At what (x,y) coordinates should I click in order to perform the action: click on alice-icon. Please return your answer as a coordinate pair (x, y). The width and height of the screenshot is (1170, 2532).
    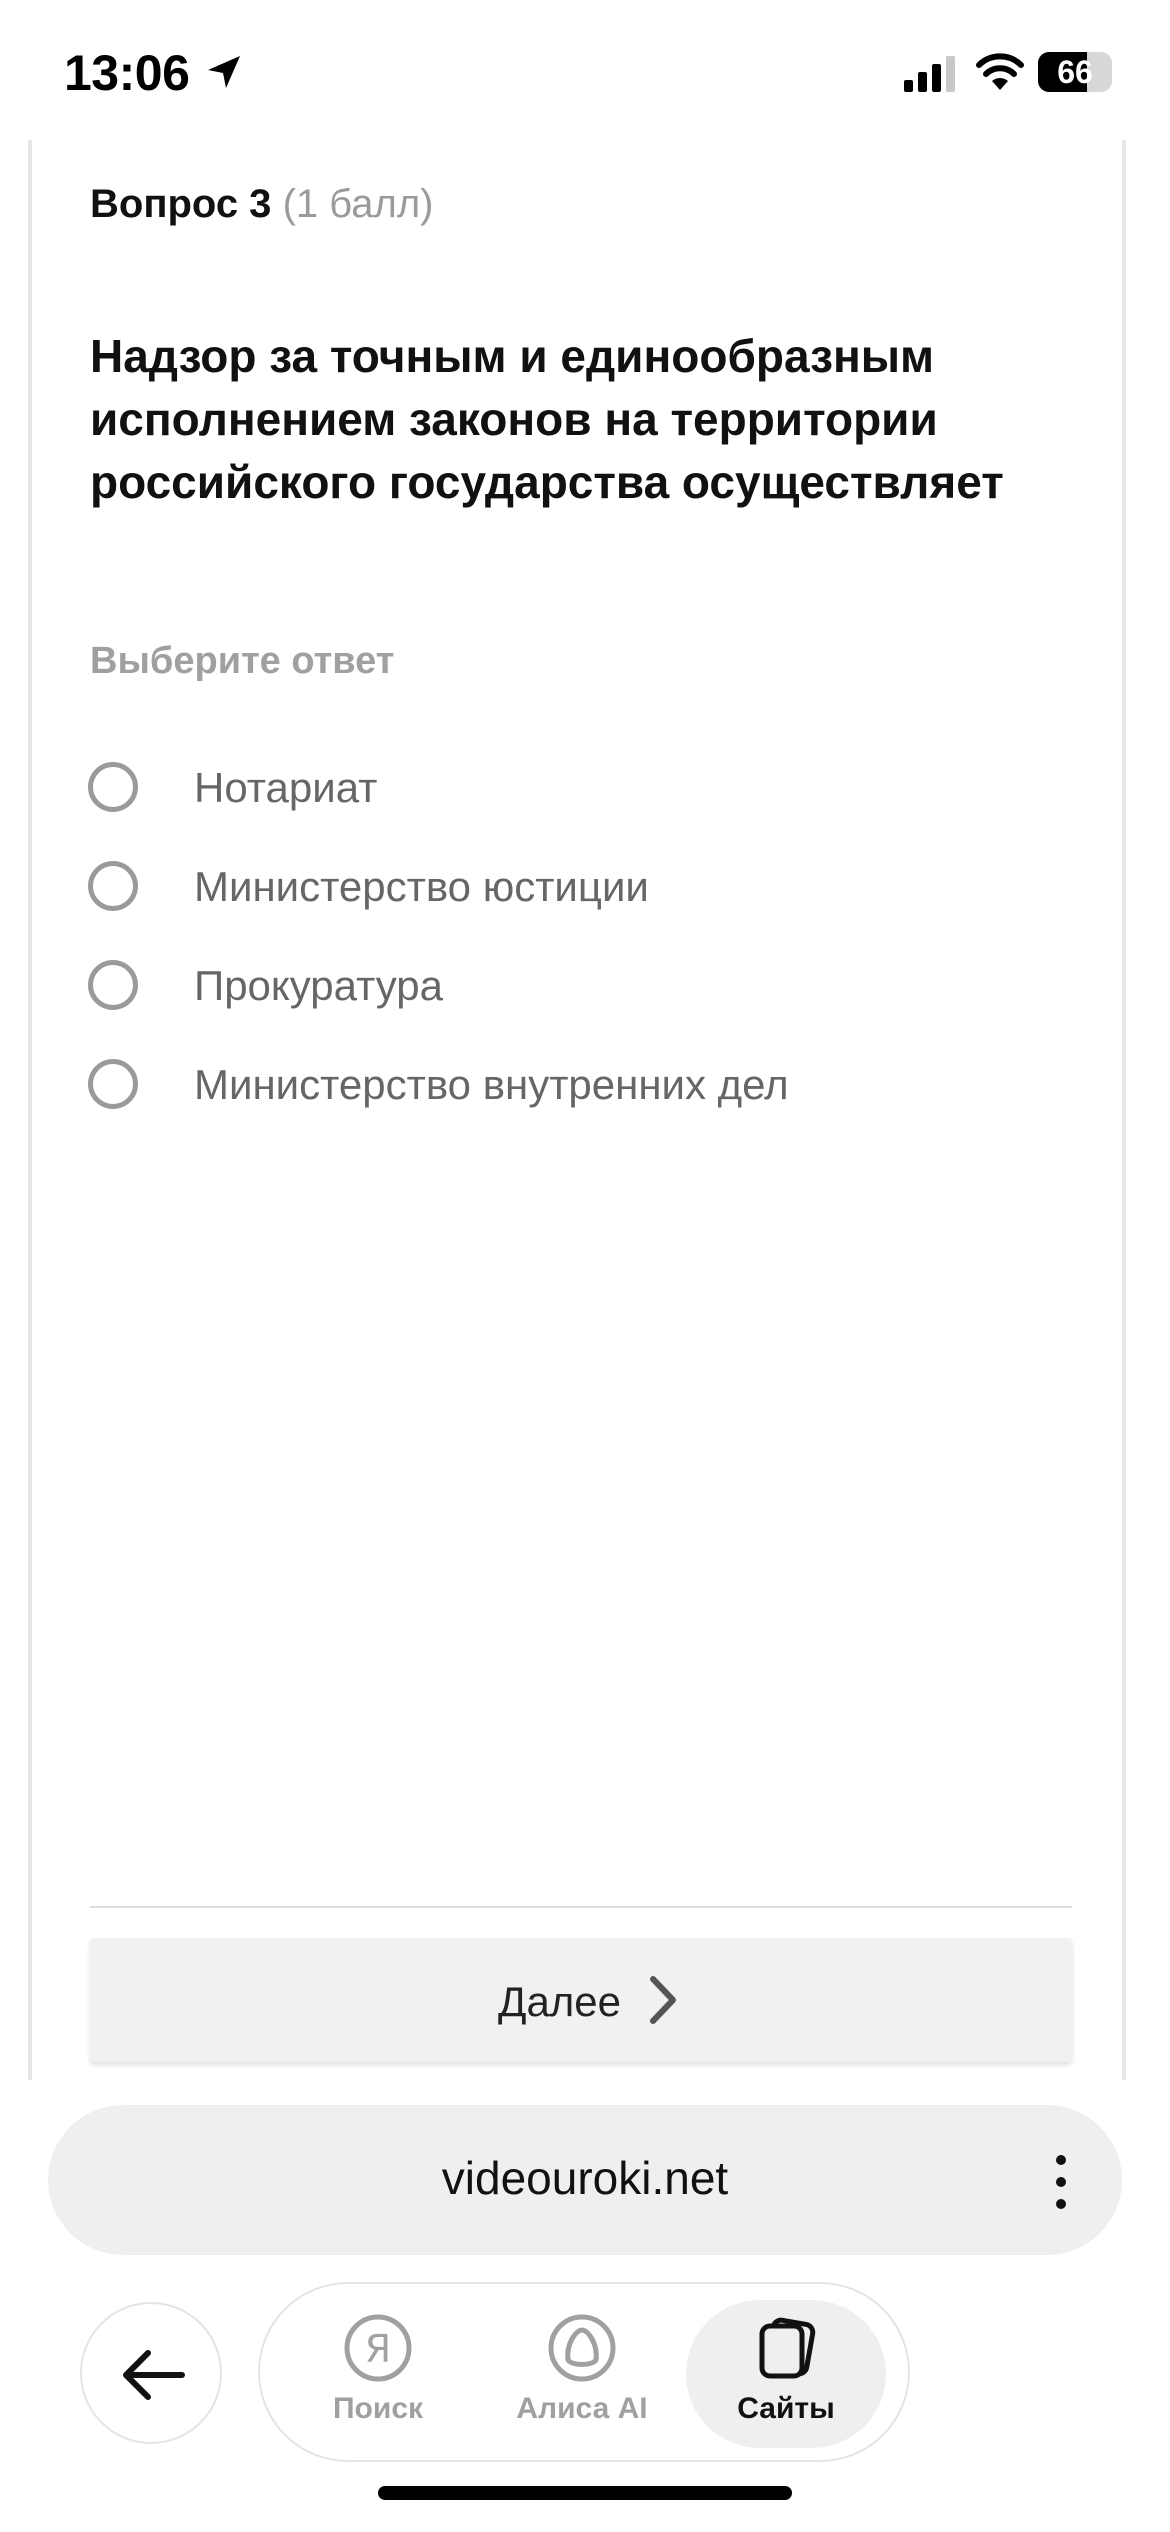
    Looking at the image, I should click on (582, 2348).